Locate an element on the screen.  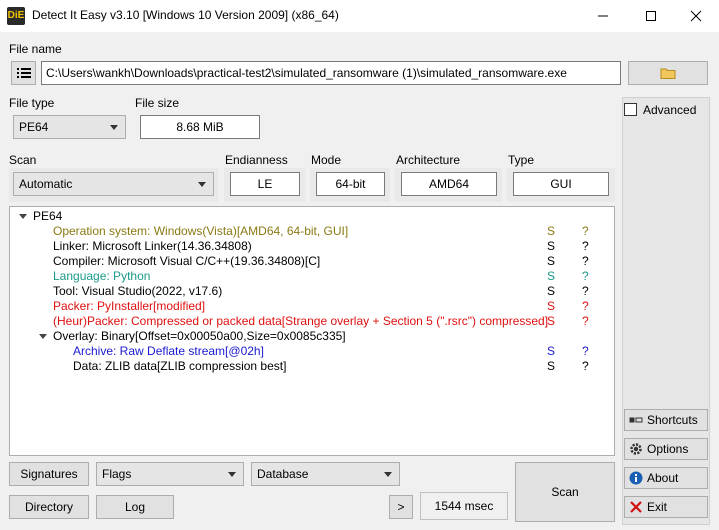
result-text: Tool: Visual Studio(2022, v17.6) is located at coordinates (138, 291).